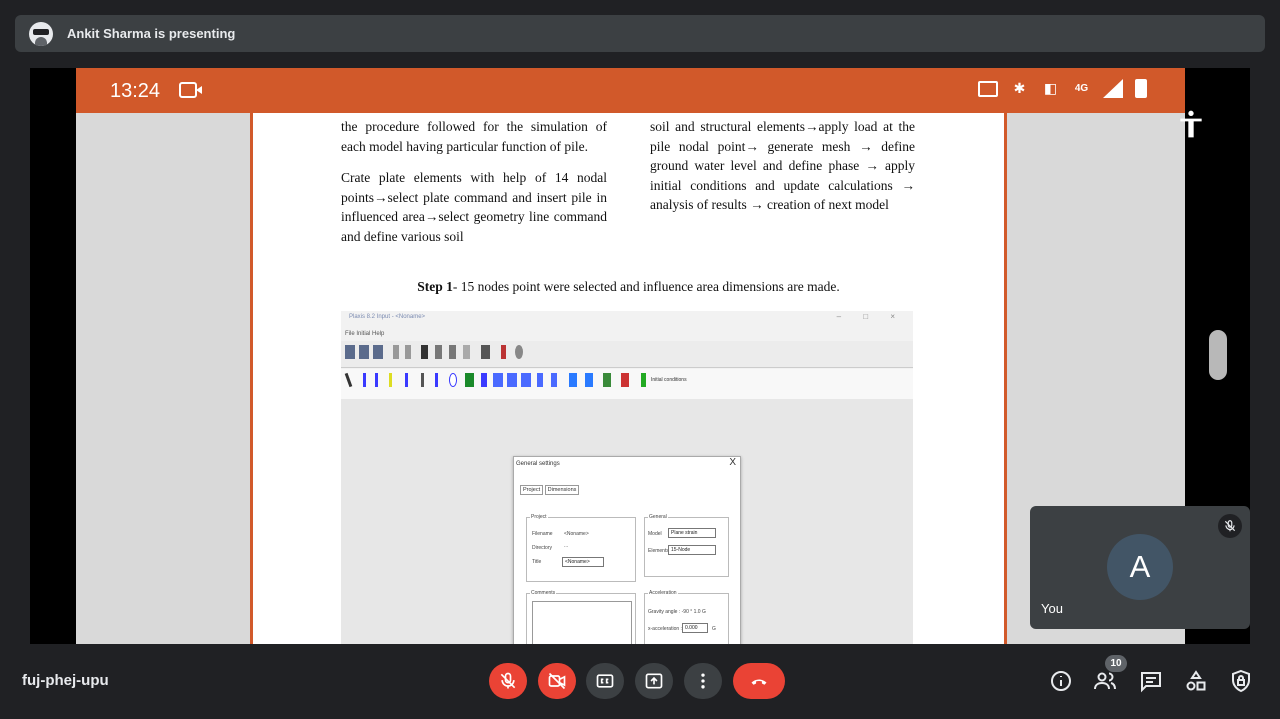  Describe the element at coordinates (630, 90) in the screenshot. I see `phone-status-bar: 13:24 ✱ ◧ 4G` at that location.